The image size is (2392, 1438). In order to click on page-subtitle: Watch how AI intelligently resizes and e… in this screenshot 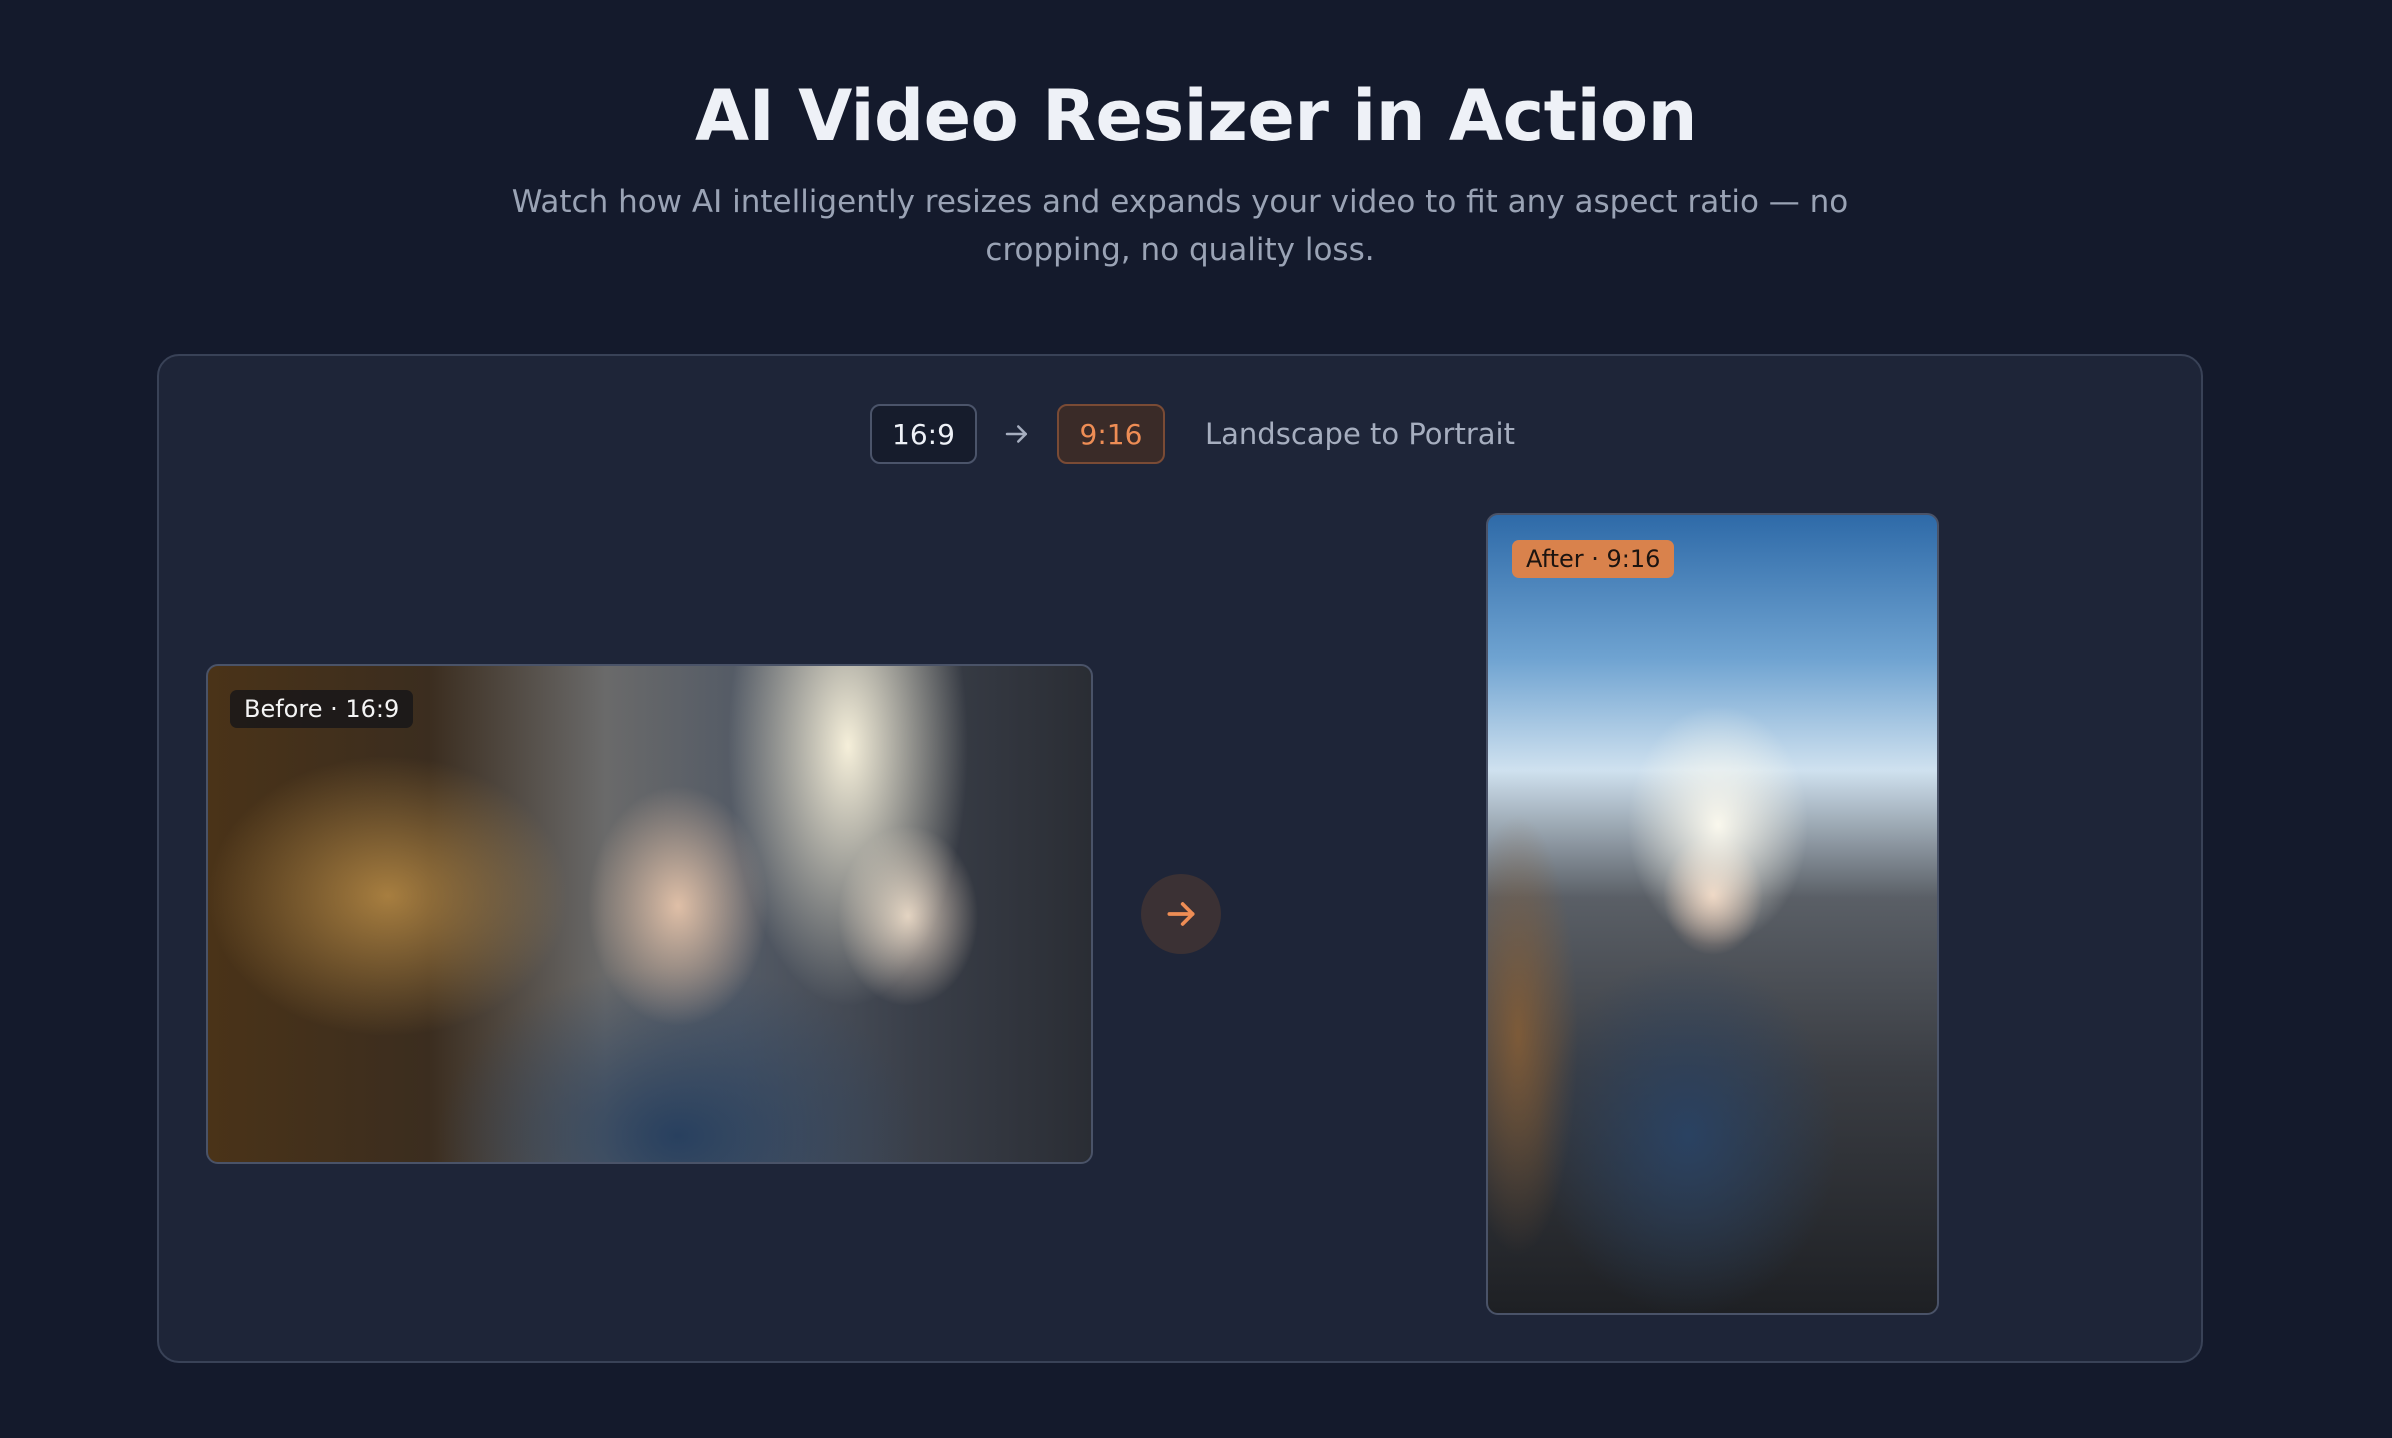, I will do `click(1180, 226)`.